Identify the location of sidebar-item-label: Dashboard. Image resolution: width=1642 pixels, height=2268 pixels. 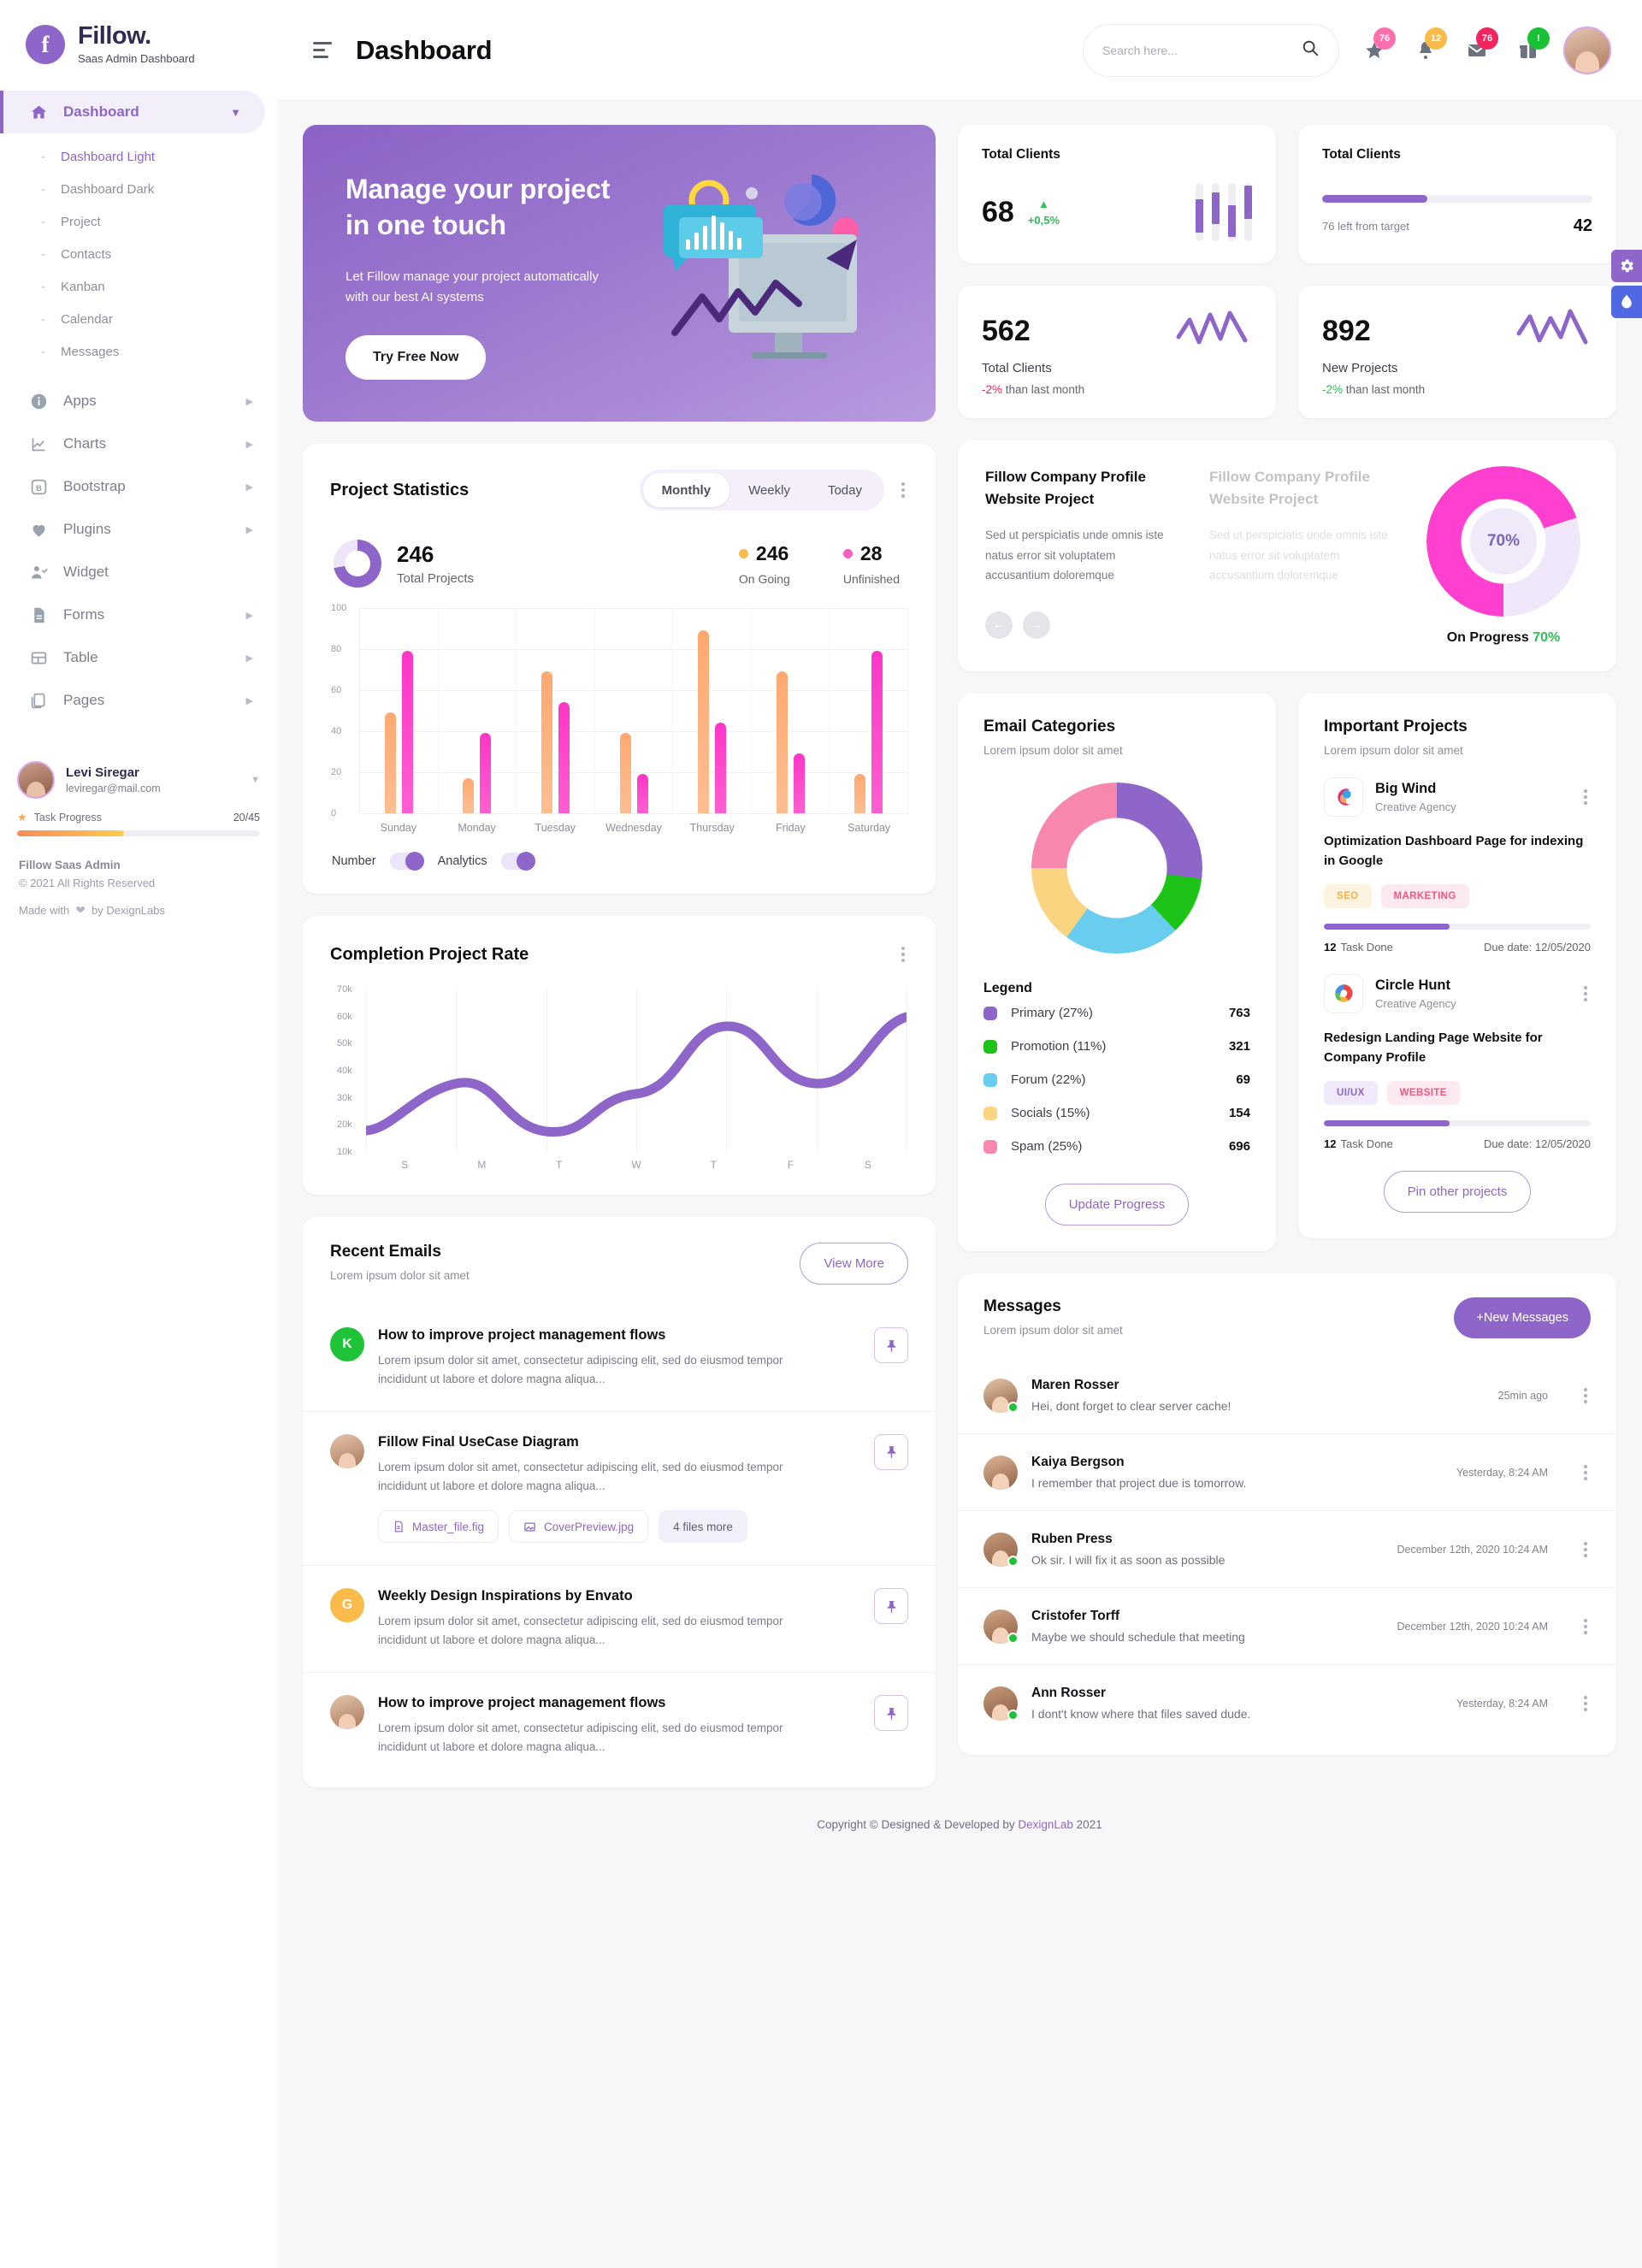
(101, 111).